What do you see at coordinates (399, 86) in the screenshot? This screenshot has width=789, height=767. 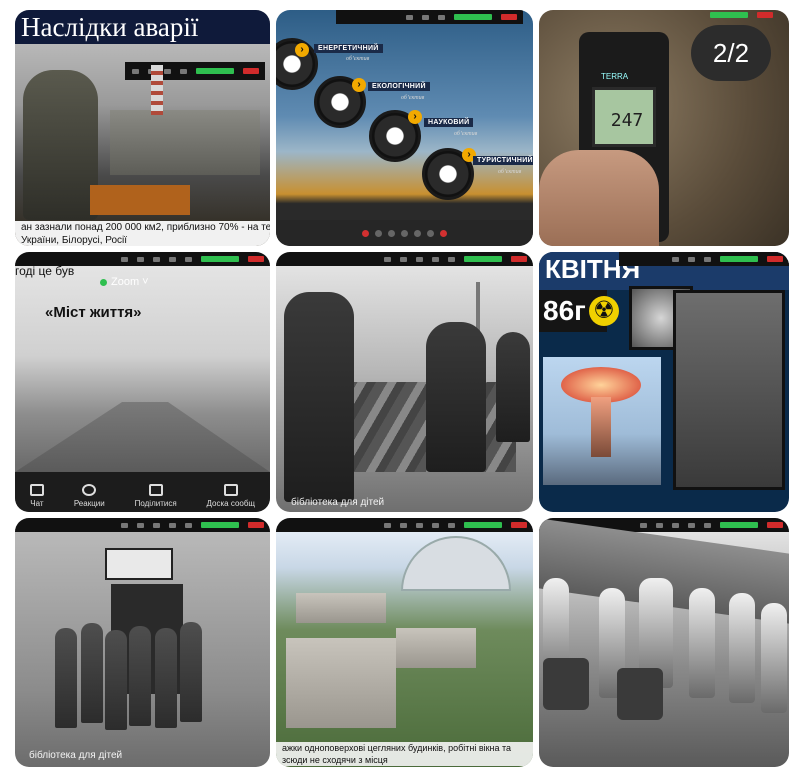 I see `label-ecology: ЕКОЛОГІЧНИЙ` at bounding box center [399, 86].